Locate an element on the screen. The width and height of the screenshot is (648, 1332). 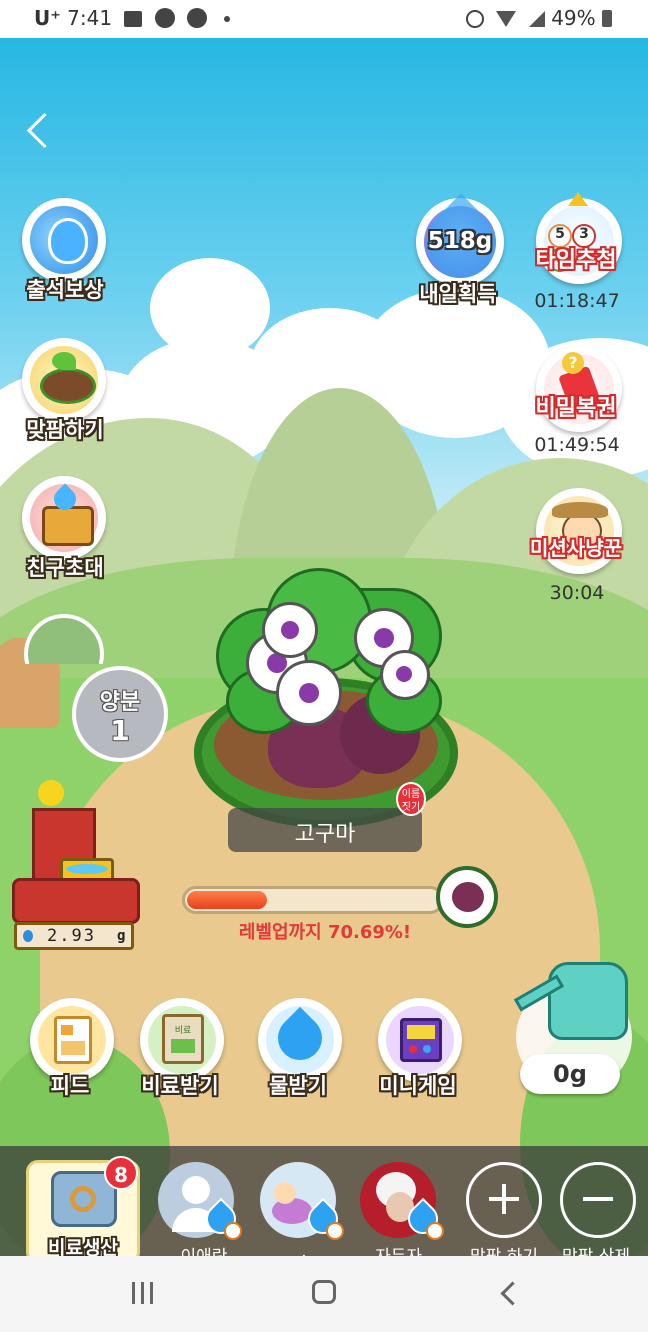
back-icon is located at coordinates (512, 1293).